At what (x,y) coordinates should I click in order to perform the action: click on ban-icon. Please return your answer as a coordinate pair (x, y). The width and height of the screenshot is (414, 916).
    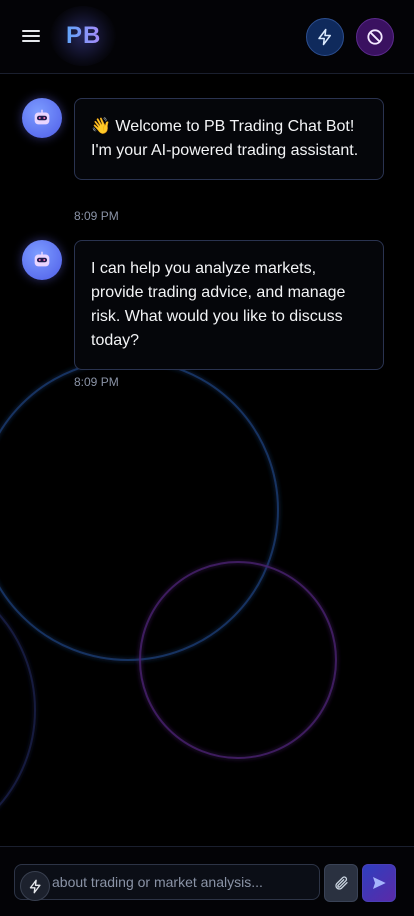
    Looking at the image, I should click on (375, 37).